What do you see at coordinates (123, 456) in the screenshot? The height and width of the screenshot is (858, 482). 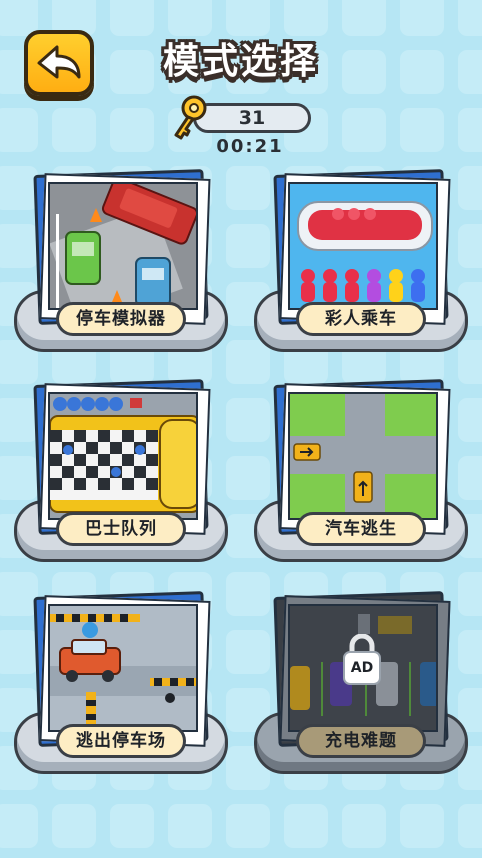 I see `bus-queue-thumbnail` at bounding box center [123, 456].